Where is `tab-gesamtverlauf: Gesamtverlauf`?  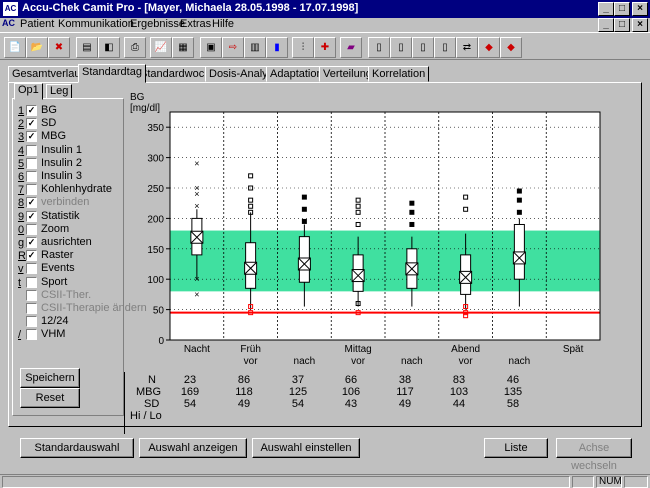
tab-gesamtverlauf: Gesamtverlauf is located at coordinates (48, 74).